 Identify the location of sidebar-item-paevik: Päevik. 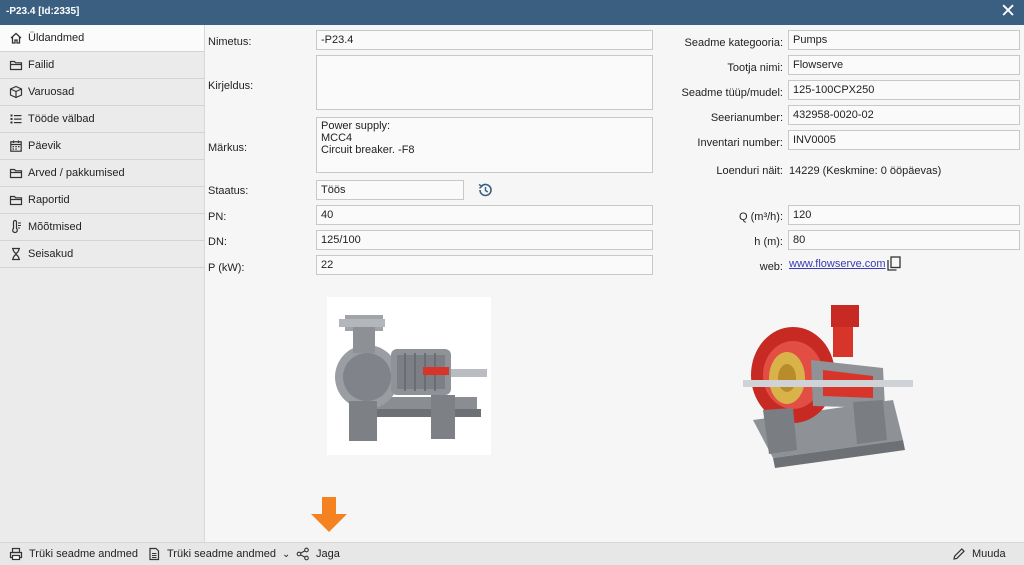
(102, 146).